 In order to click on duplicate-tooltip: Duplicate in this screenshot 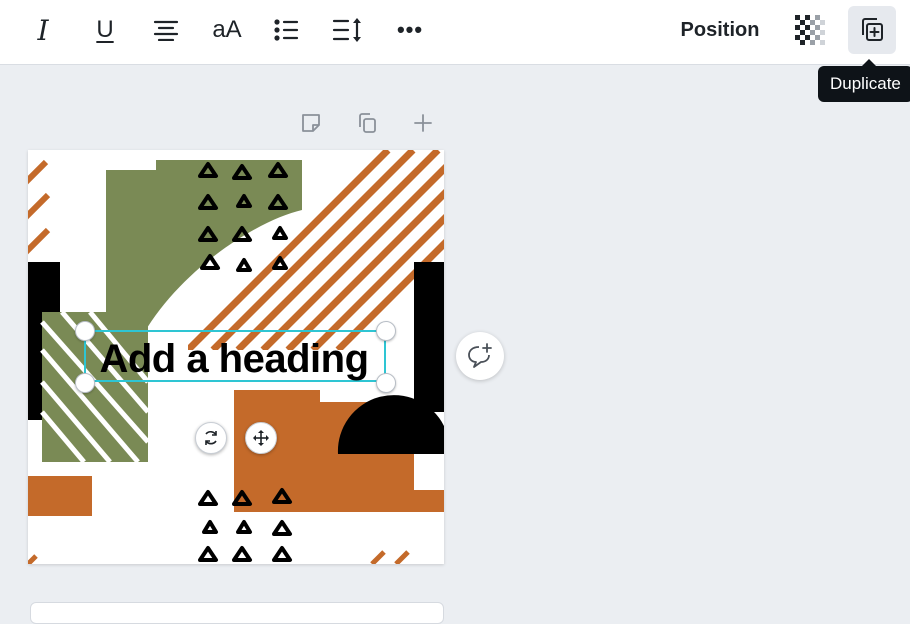, I will do `click(864, 80)`.